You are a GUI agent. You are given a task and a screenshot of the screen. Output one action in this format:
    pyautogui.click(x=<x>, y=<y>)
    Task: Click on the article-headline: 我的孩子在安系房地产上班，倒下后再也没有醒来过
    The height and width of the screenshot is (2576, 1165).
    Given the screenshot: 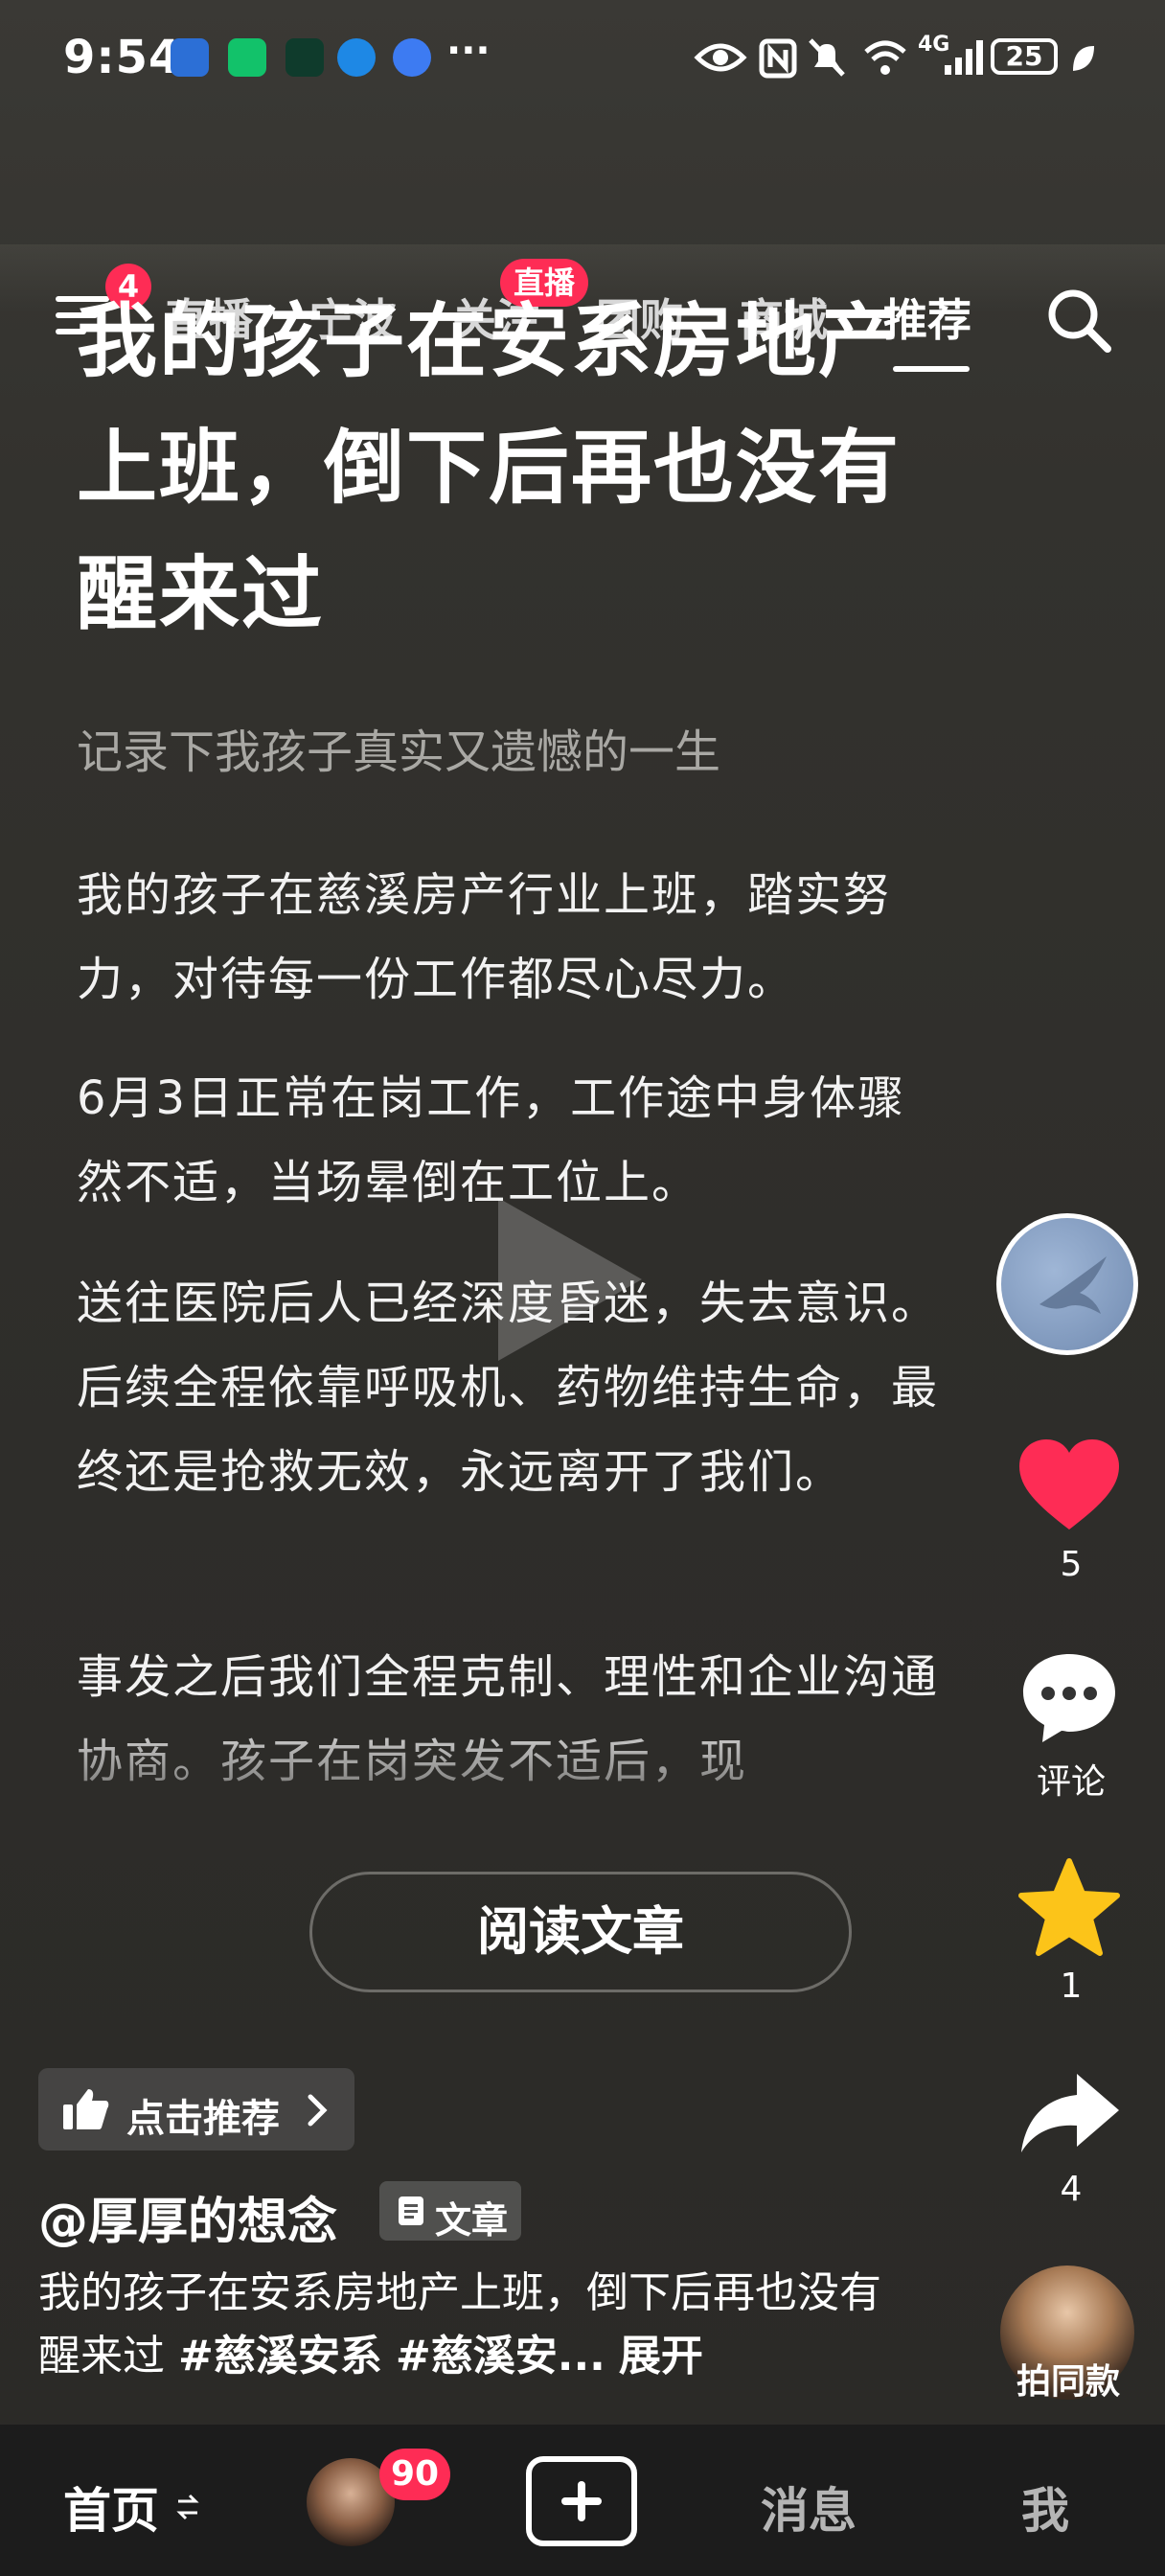 What is the action you would take?
    pyautogui.click(x=489, y=467)
    